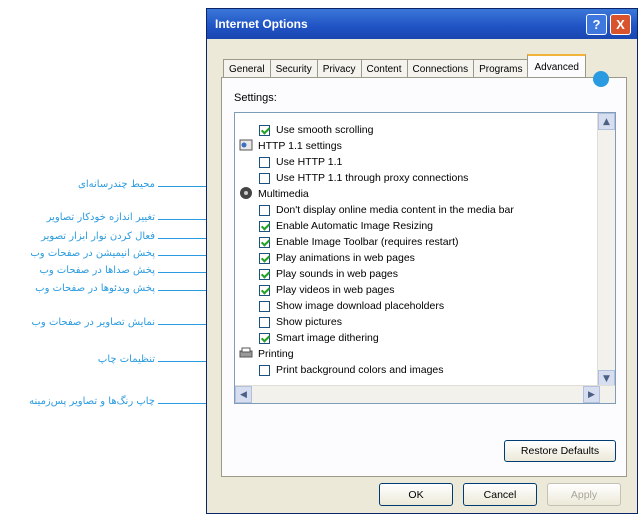 This screenshot has width=642, height=514. What do you see at coordinates (440, 69) in the screenshot?
I see `tab-connections: Connections` at bounding box center [440, 69].